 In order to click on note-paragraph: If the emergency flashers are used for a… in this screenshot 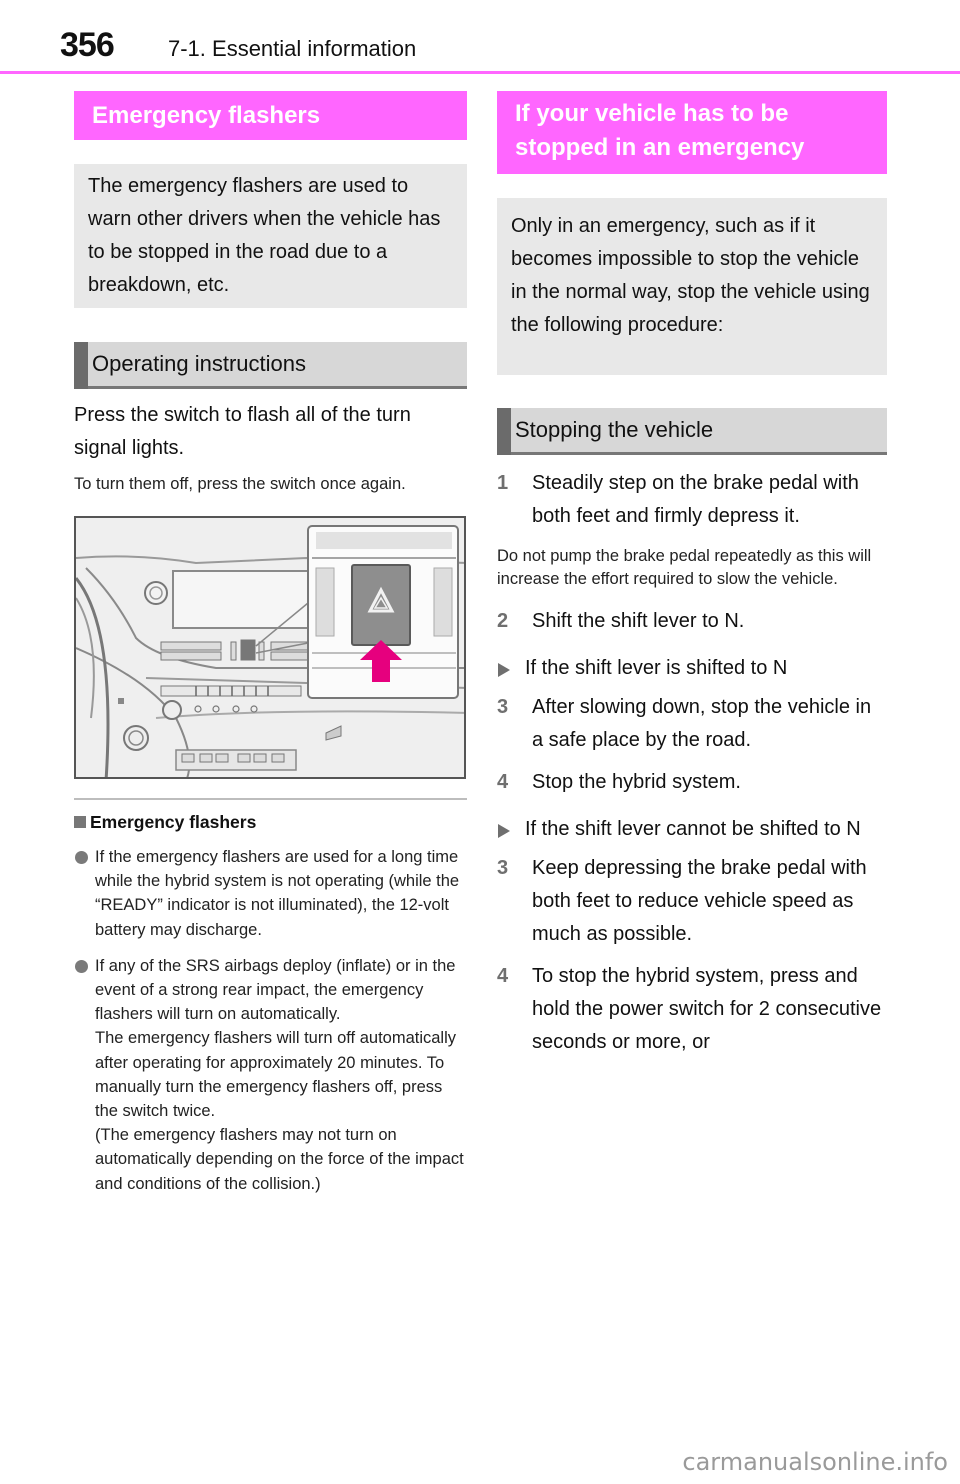, I will do `click(277, 893)`.